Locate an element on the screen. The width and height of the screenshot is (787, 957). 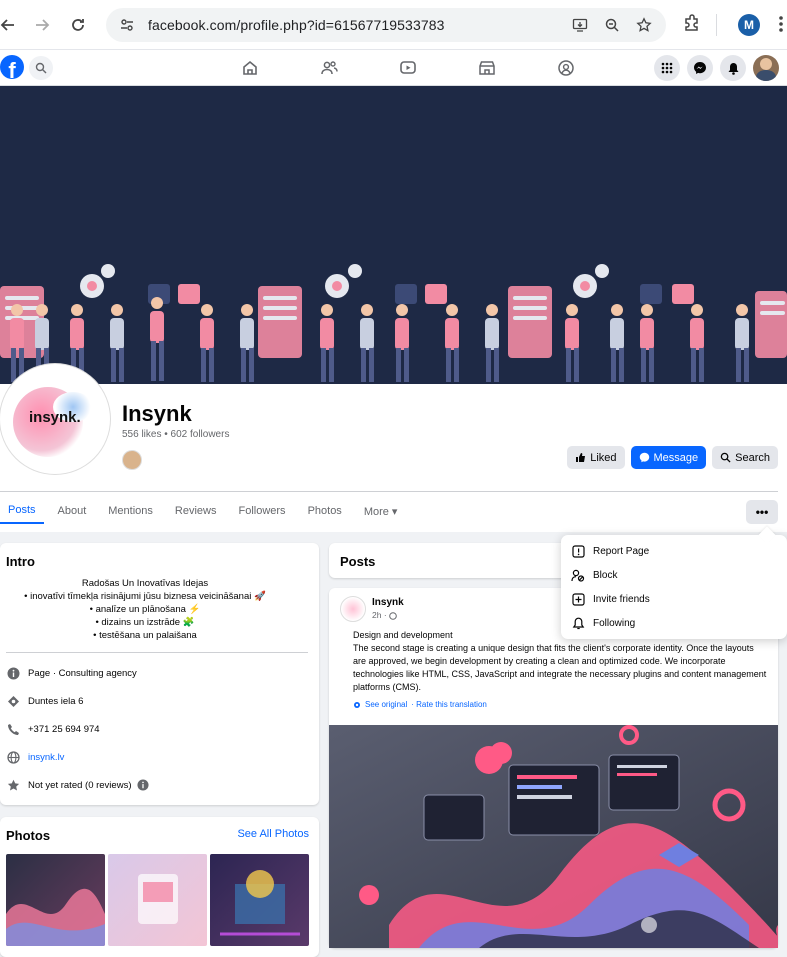
menu-item-following: Following is located at coordinates (602, 623).